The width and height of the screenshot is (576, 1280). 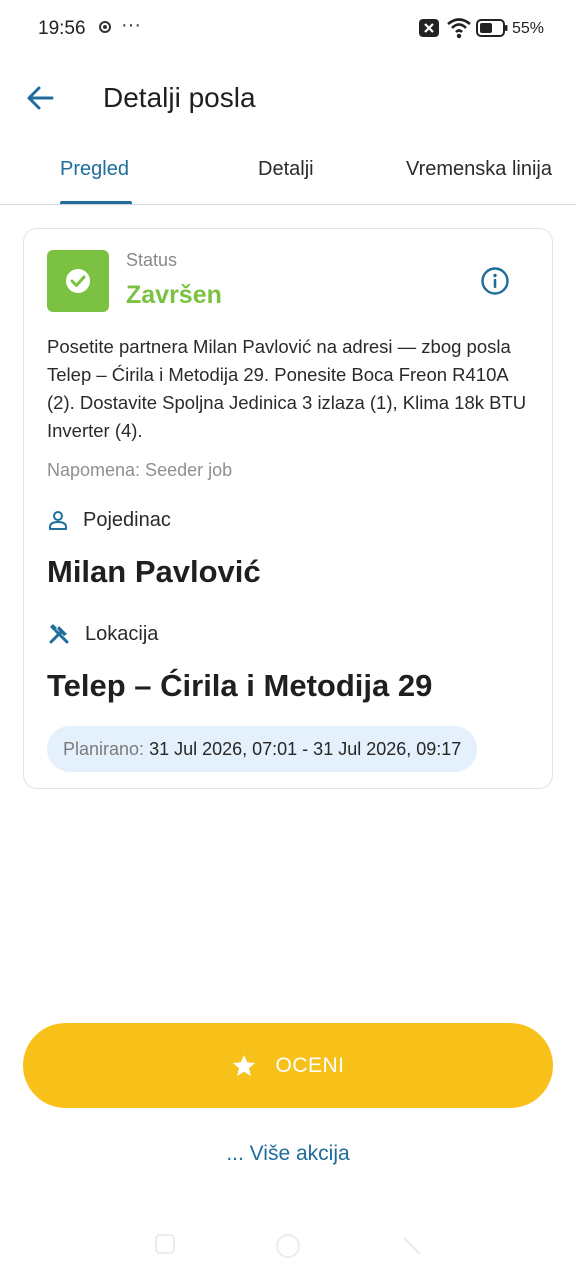 I want to click on person-icon, so click(x=58, y=520).